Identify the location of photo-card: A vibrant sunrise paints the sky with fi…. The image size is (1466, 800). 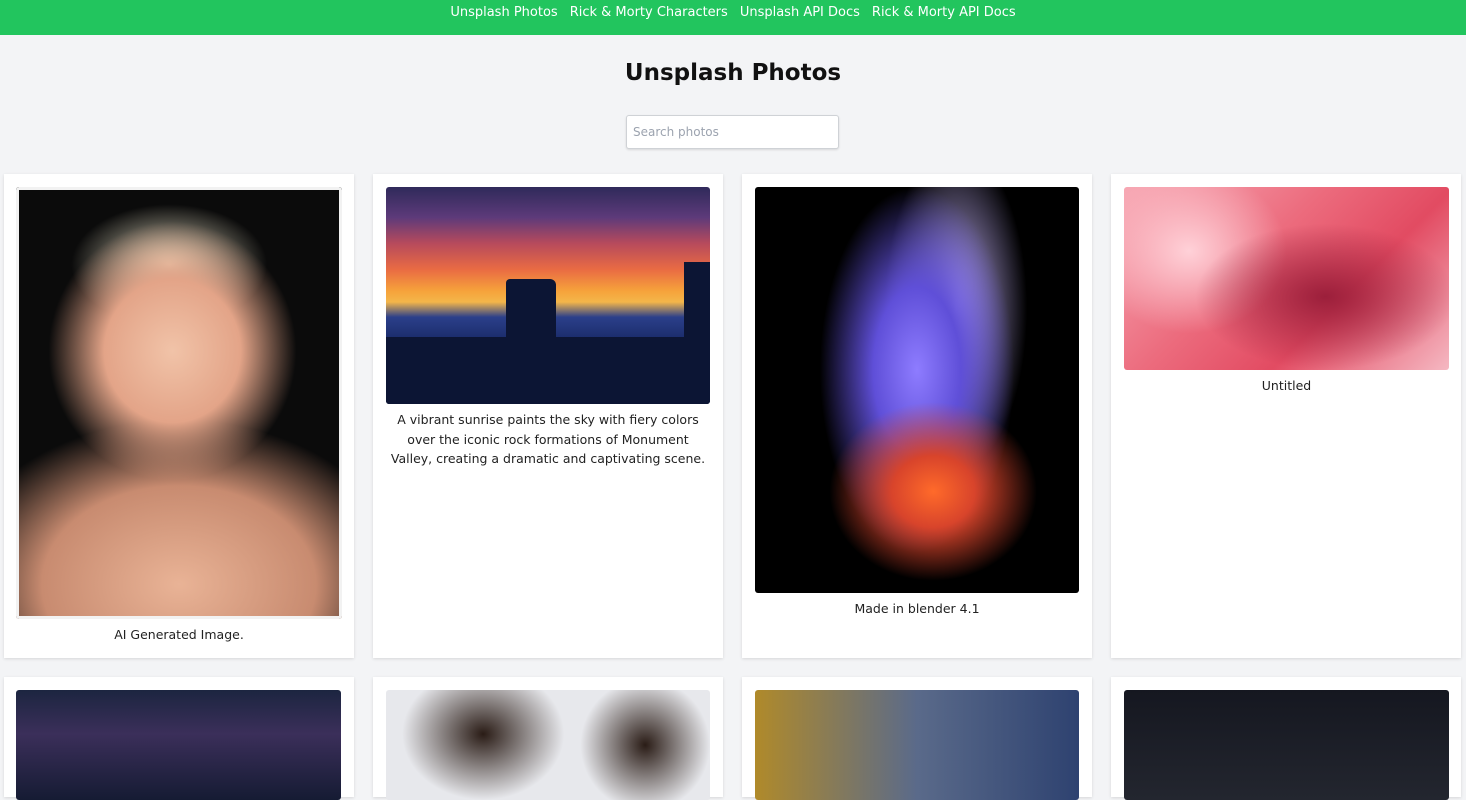
(548, 416).